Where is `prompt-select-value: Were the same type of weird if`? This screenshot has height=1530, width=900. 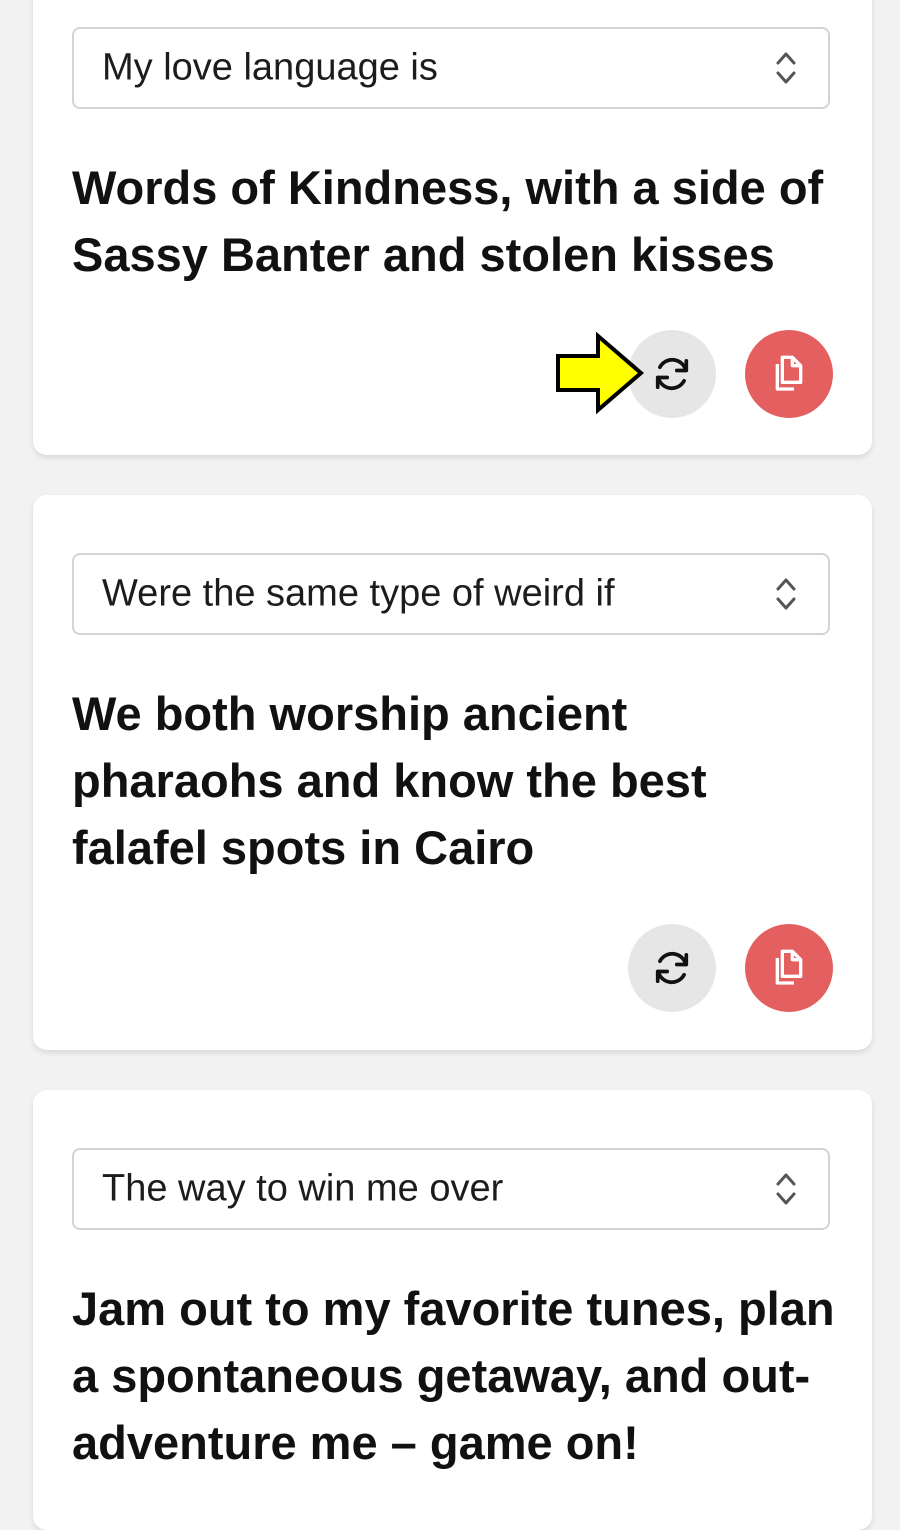
prompt-select-value: Were the same type of weird if is located at coordinates (358, 593).